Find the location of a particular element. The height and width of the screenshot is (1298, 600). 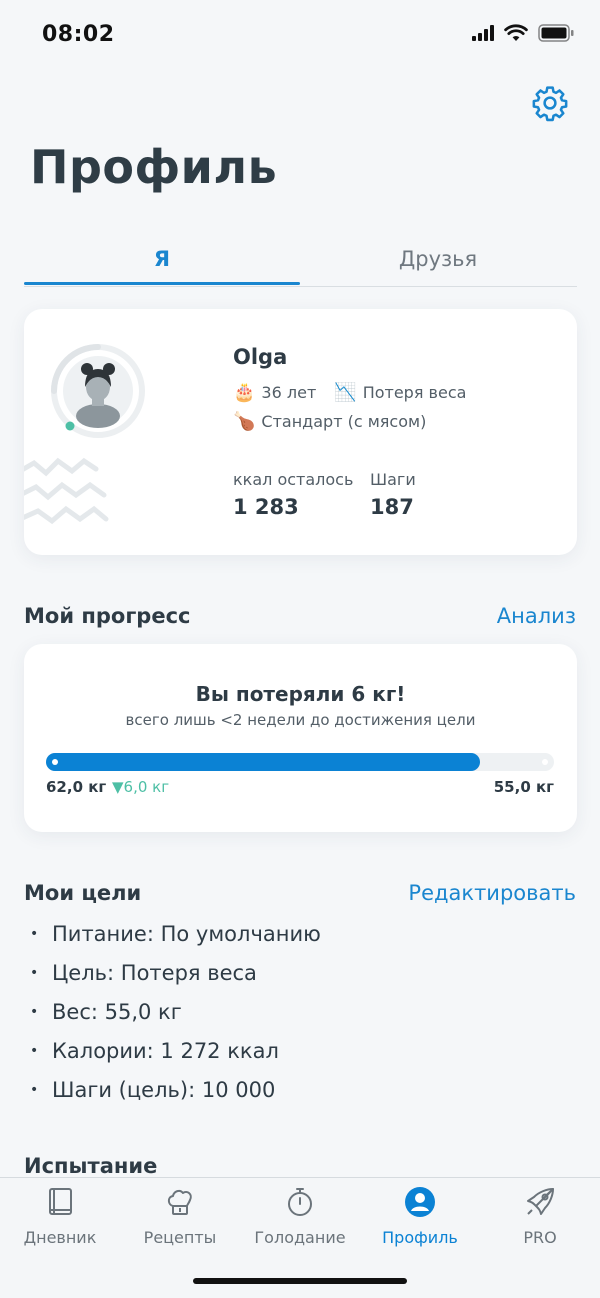

wifi-icon is located at coordinates (516, 32).